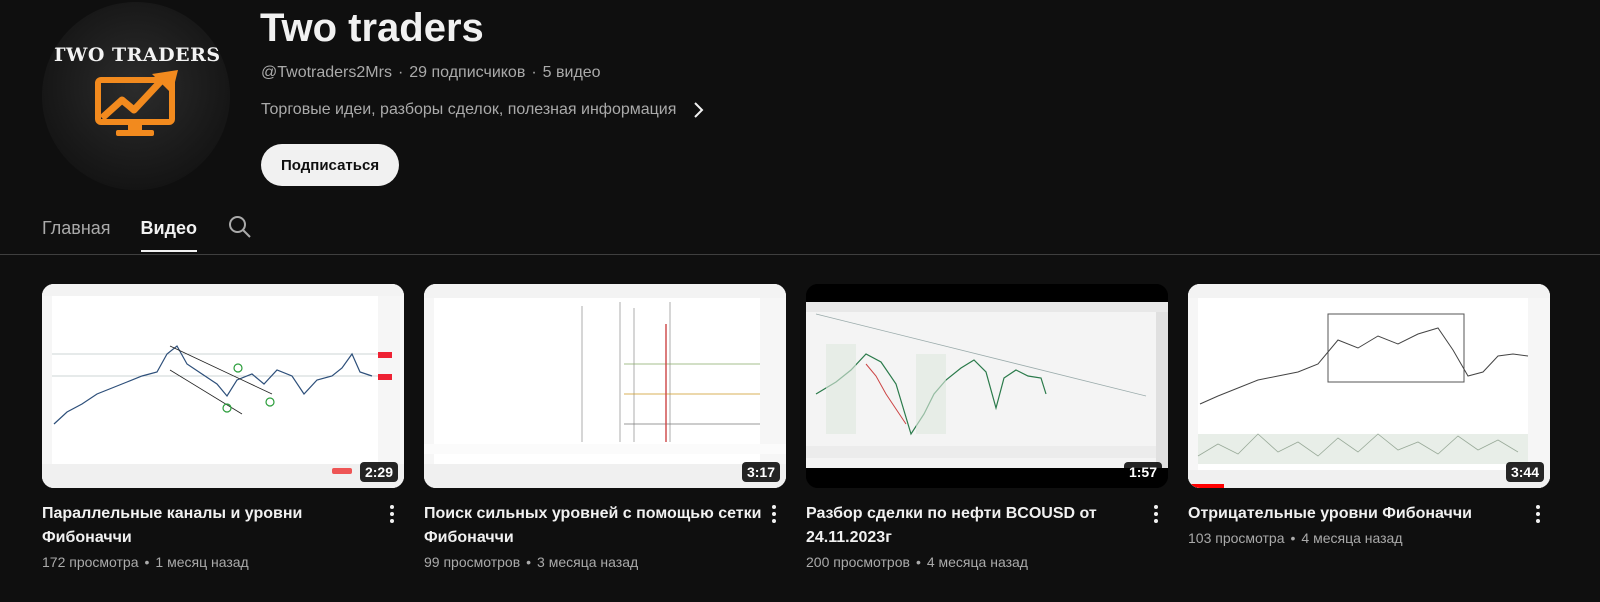 The width and height of the screenshot is (1600, 602). Describe the element at coordinates (698, 110) in the screenshot. I see `chevron-right-icon` at that location.